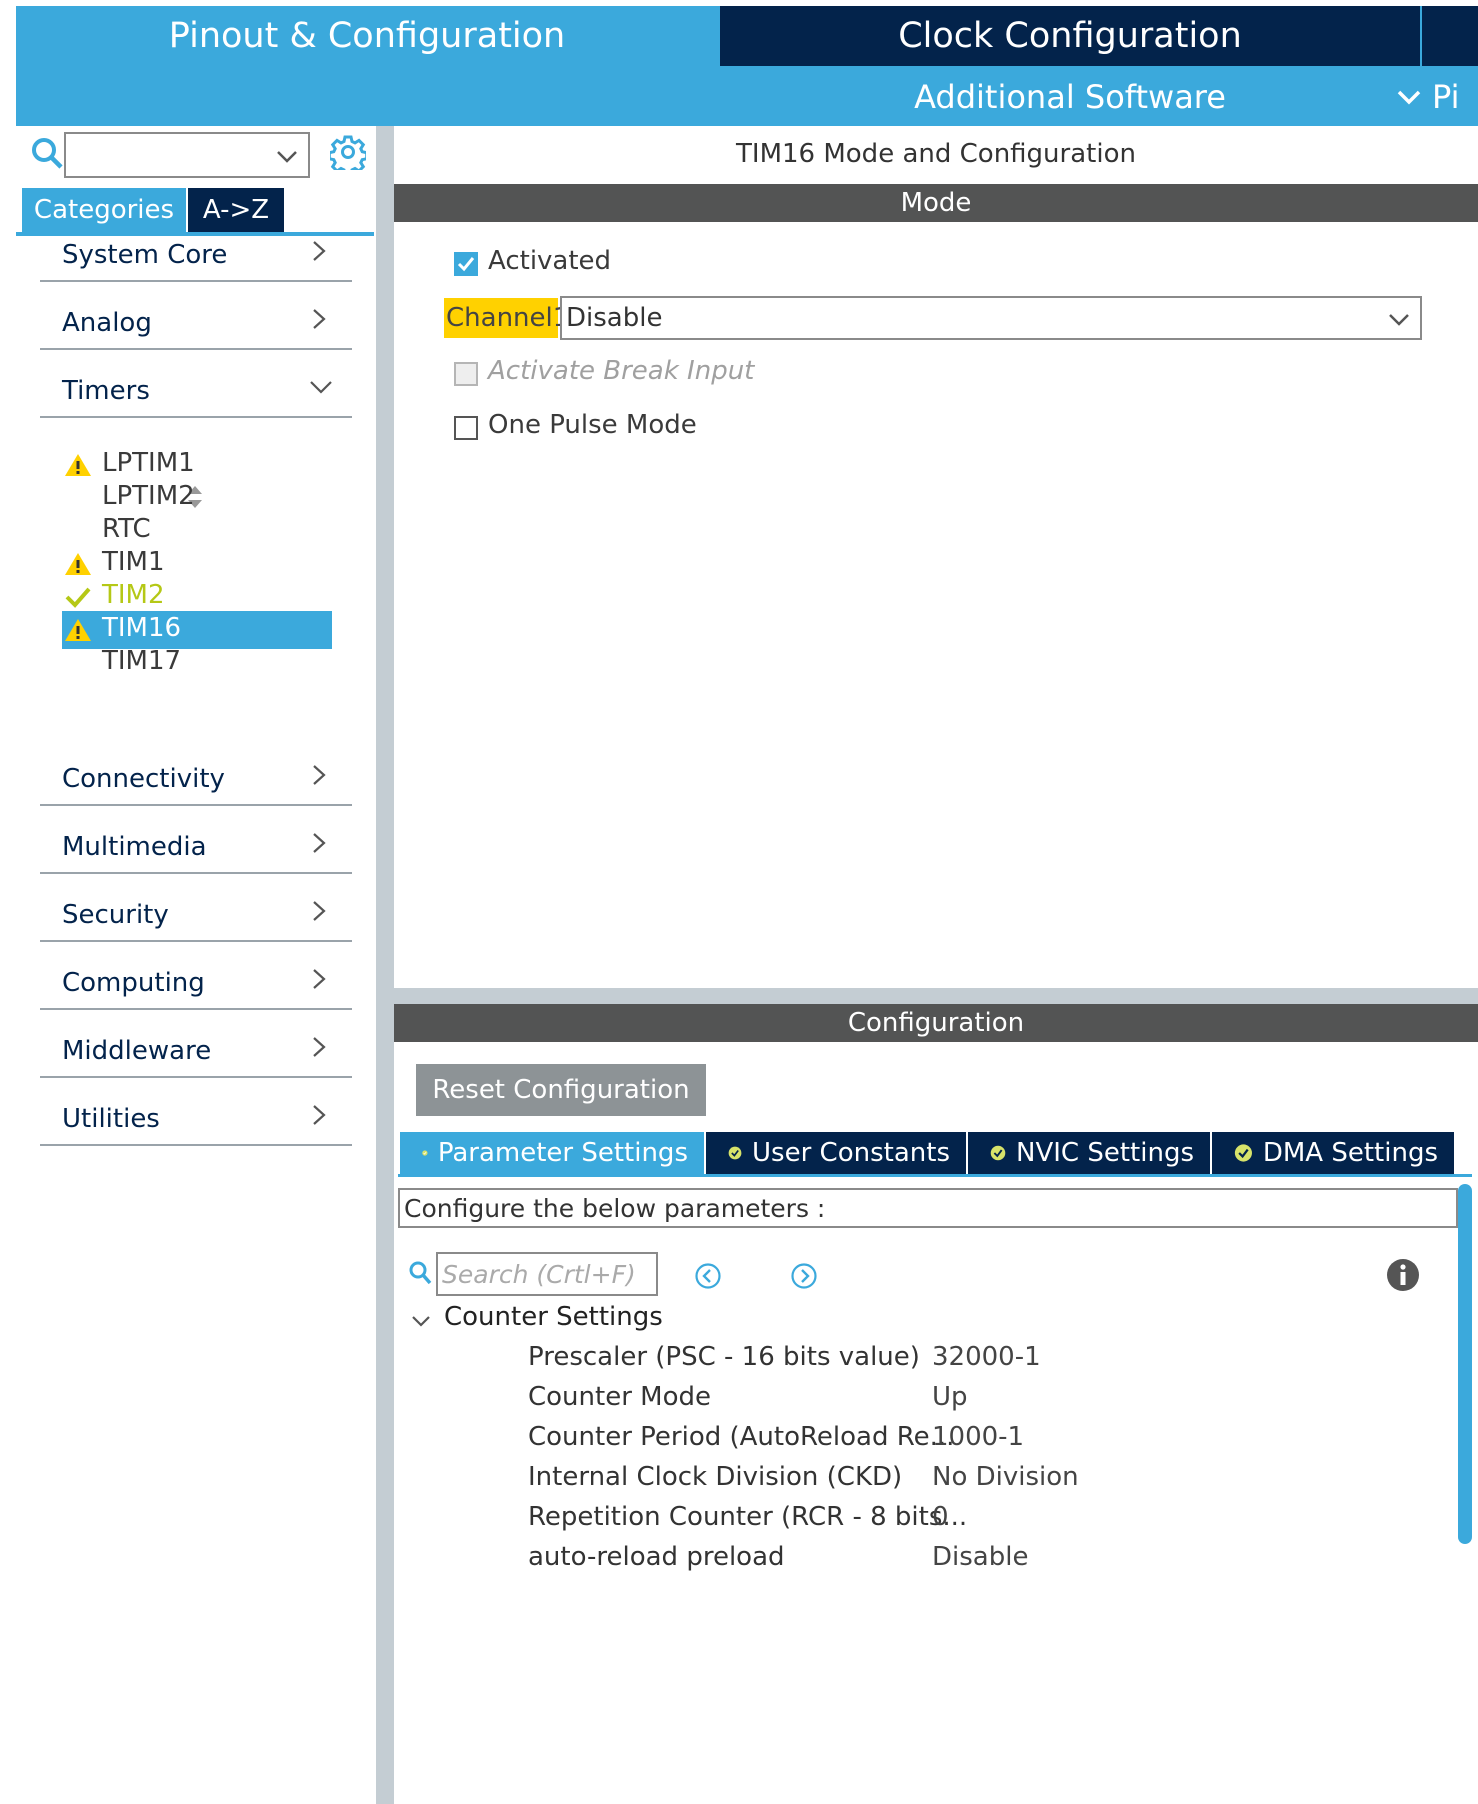 Image resolution: width=1478 pixels, height=1804 pixels. I want to click on group-counter-settings: Counter Settings, so click(553, 1317).